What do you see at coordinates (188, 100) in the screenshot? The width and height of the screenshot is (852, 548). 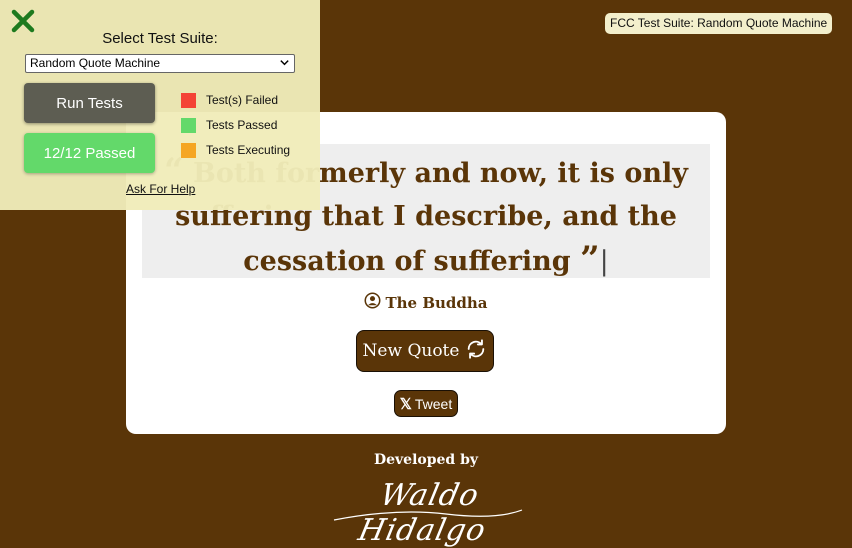 I see `legend-swatch-failed` at bounding box center [188, 100].